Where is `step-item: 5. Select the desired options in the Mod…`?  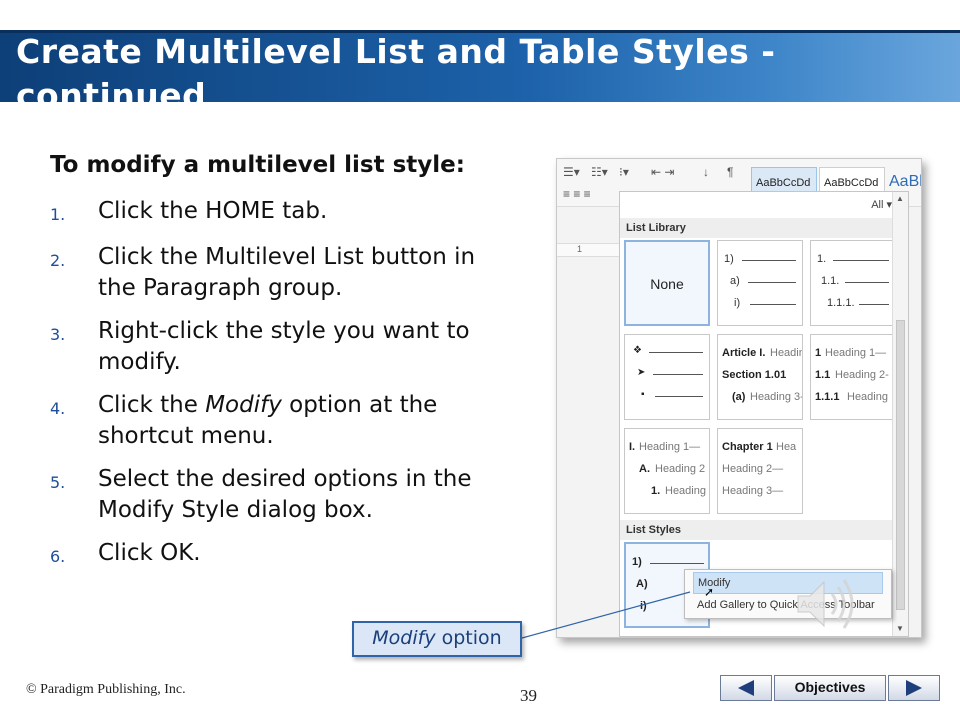
step-item: 5. Select the desired options in the Mod… is located at coordinates (285, 495).